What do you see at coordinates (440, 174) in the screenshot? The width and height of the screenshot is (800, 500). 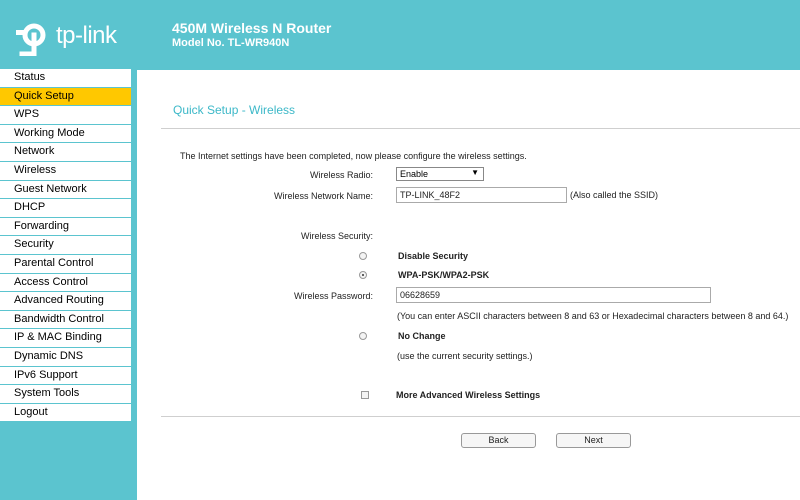 I see `wireless-radio-select: Enable ▼` at bounding box center [440, 174].